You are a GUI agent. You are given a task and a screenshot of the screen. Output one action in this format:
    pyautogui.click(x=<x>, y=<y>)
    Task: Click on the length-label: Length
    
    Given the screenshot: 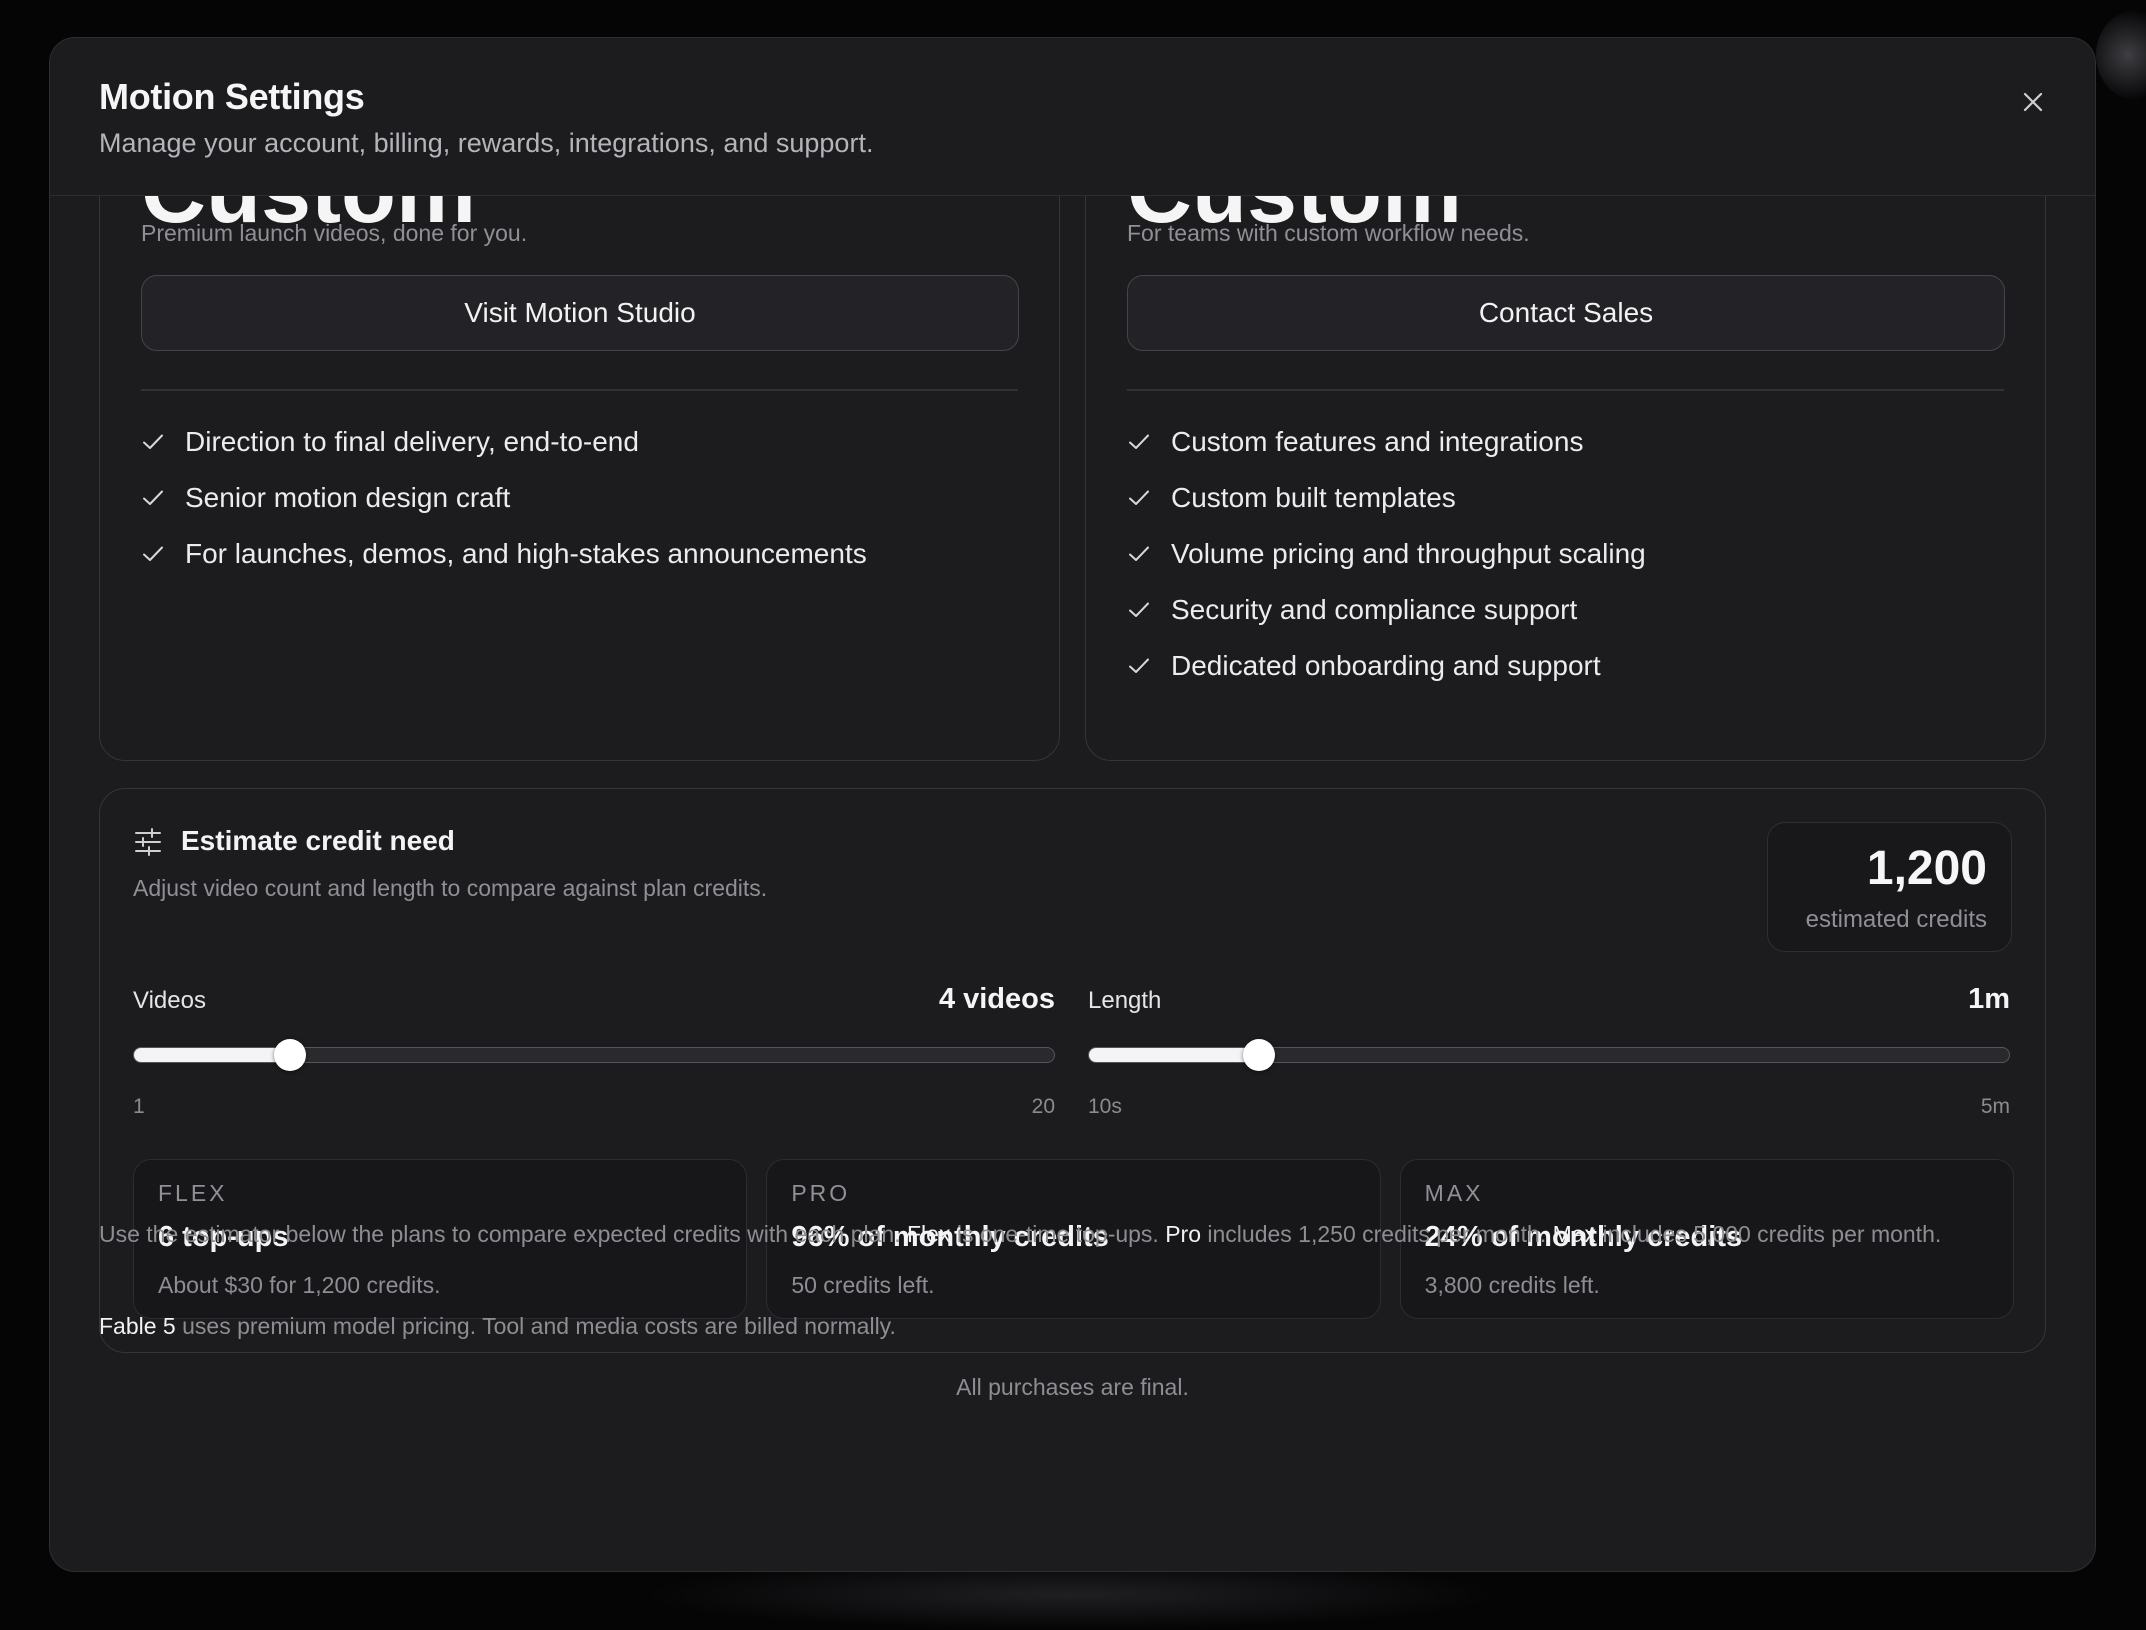 What is the action you would take?
    pyautogui.click(x=1125, y=1000)
    